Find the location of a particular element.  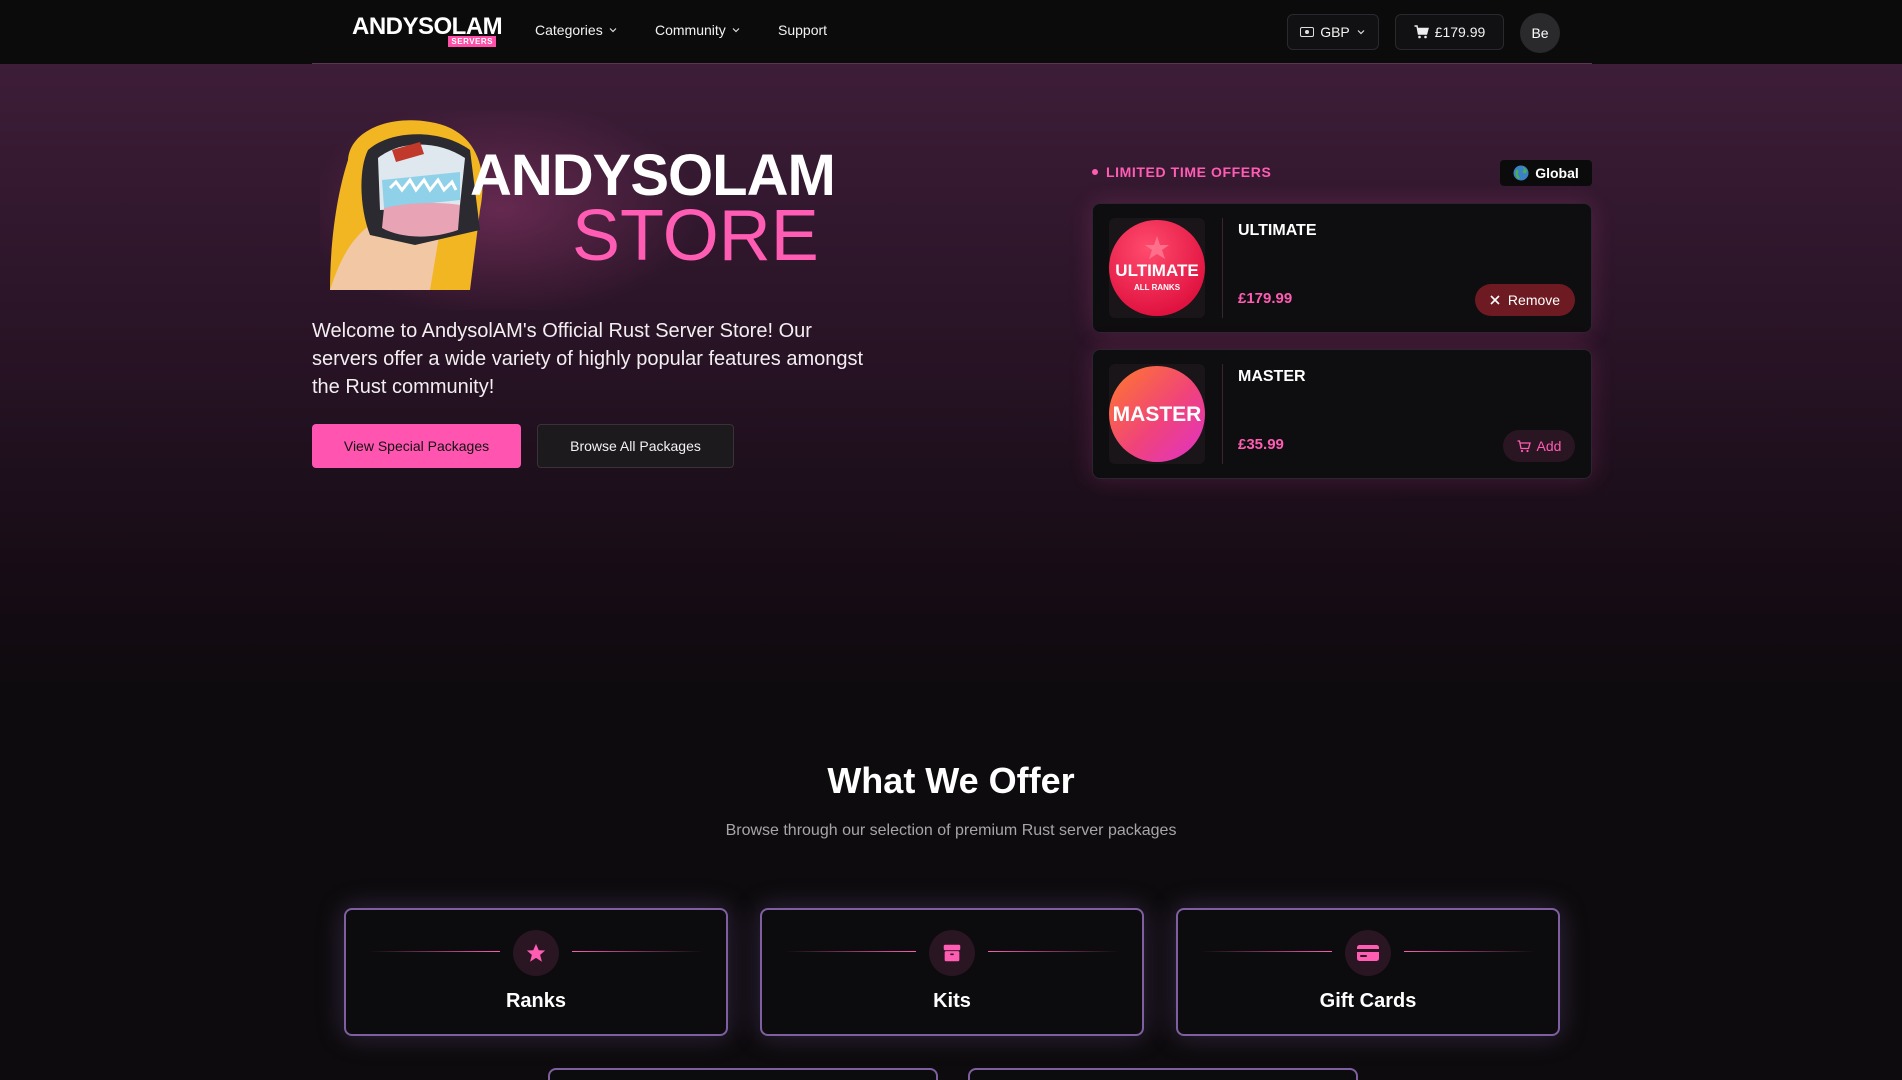

region-label: Global is located at coordinates (1557, 173).